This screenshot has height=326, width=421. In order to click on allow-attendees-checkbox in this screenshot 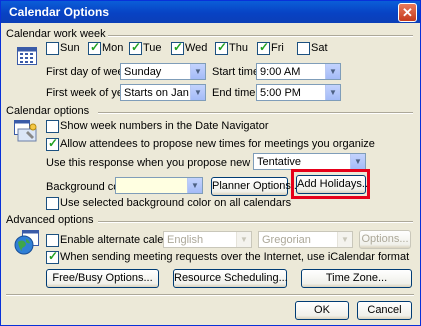, I will do `click(52, 143)`.